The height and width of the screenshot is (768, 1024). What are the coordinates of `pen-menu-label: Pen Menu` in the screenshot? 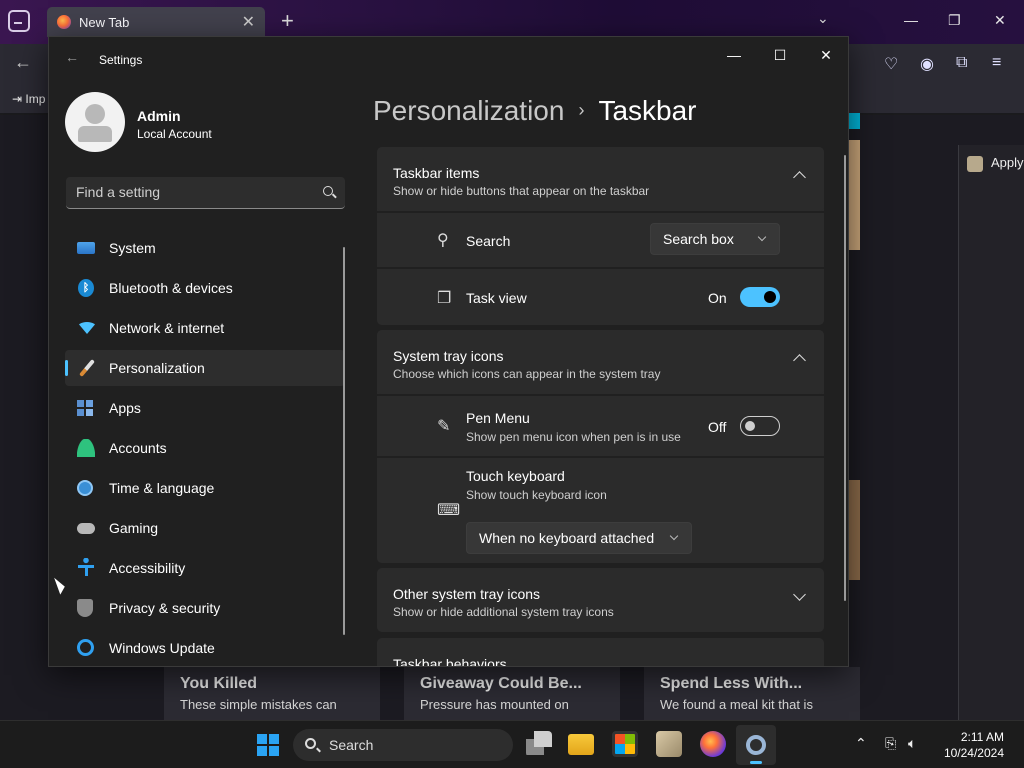 It's located at (498, 418).